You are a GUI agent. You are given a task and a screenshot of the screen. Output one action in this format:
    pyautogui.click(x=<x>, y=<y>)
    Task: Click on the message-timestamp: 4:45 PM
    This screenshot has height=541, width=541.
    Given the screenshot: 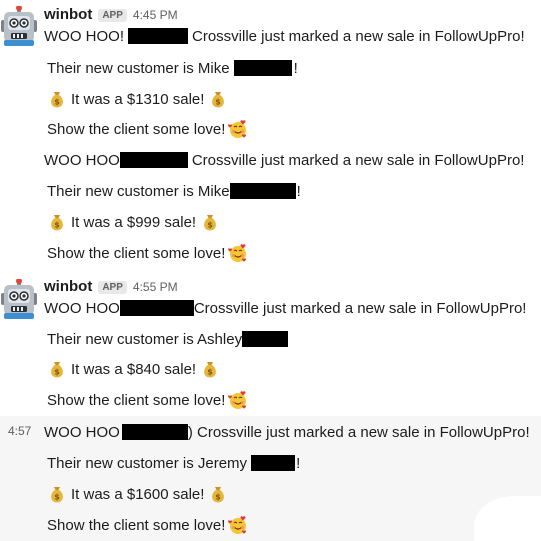 What is the action you would take?
    pyautogui.click(x=155, y=15)
    